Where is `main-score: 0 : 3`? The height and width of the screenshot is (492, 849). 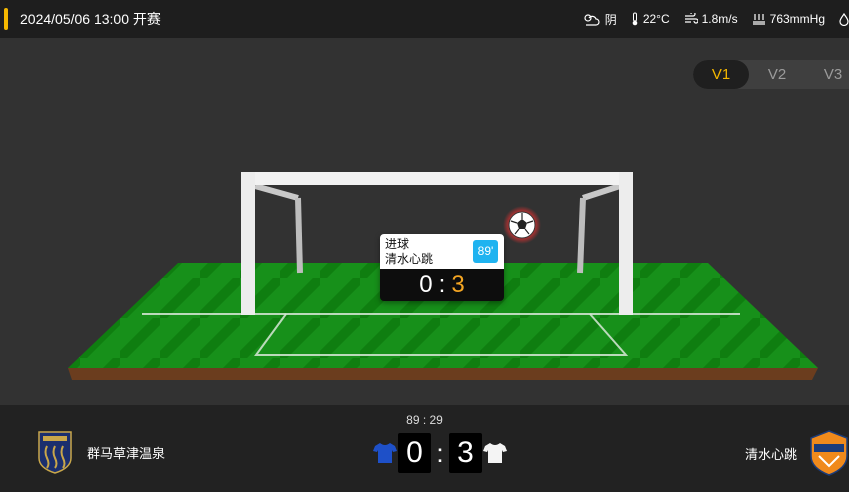
main-score: 0 : 3 is located at coordinates (440, 453).